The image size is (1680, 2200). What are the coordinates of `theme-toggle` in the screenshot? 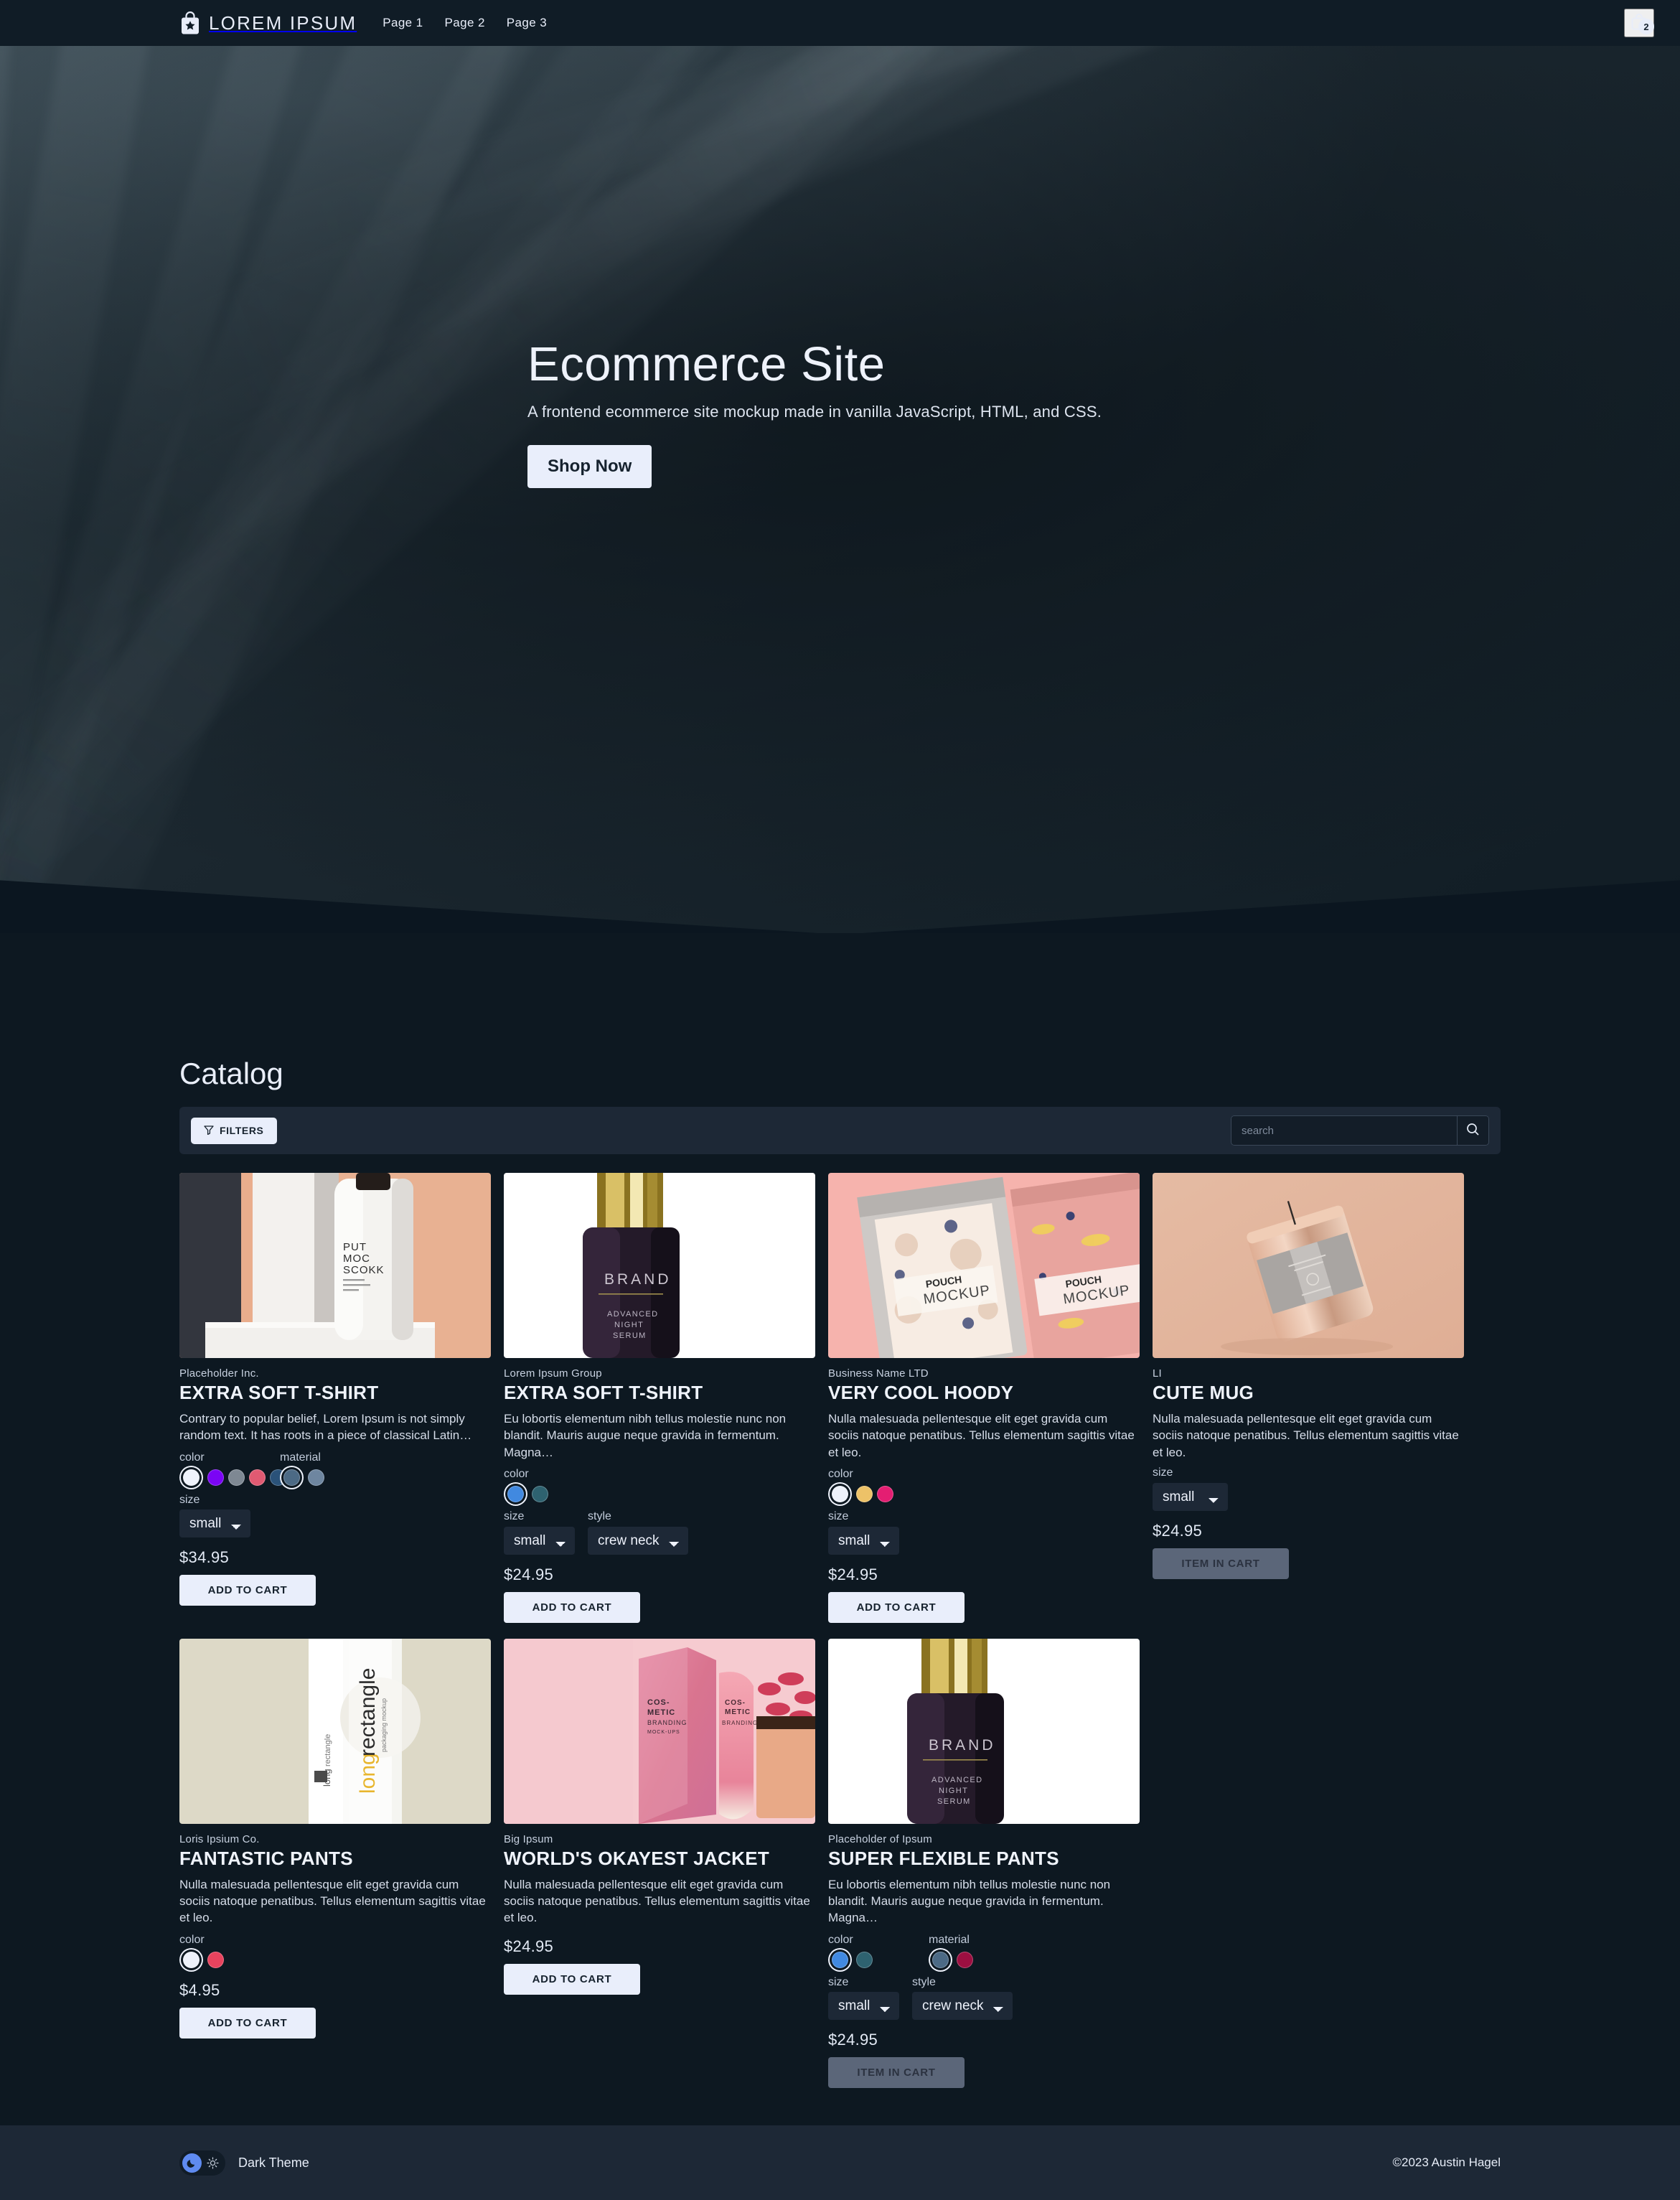 It's located at (202, 2163).